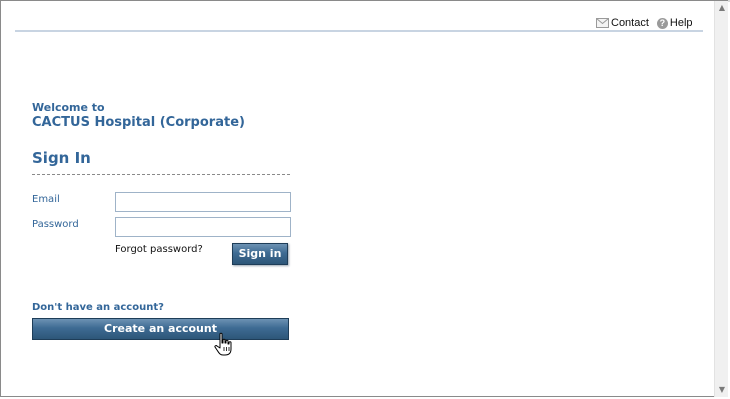 This screenshot has height=399, width=730. What do you see at coordinates (662, 23) in the screenshot?
I see `help-icon: ?` at bounding box center [662, 23].